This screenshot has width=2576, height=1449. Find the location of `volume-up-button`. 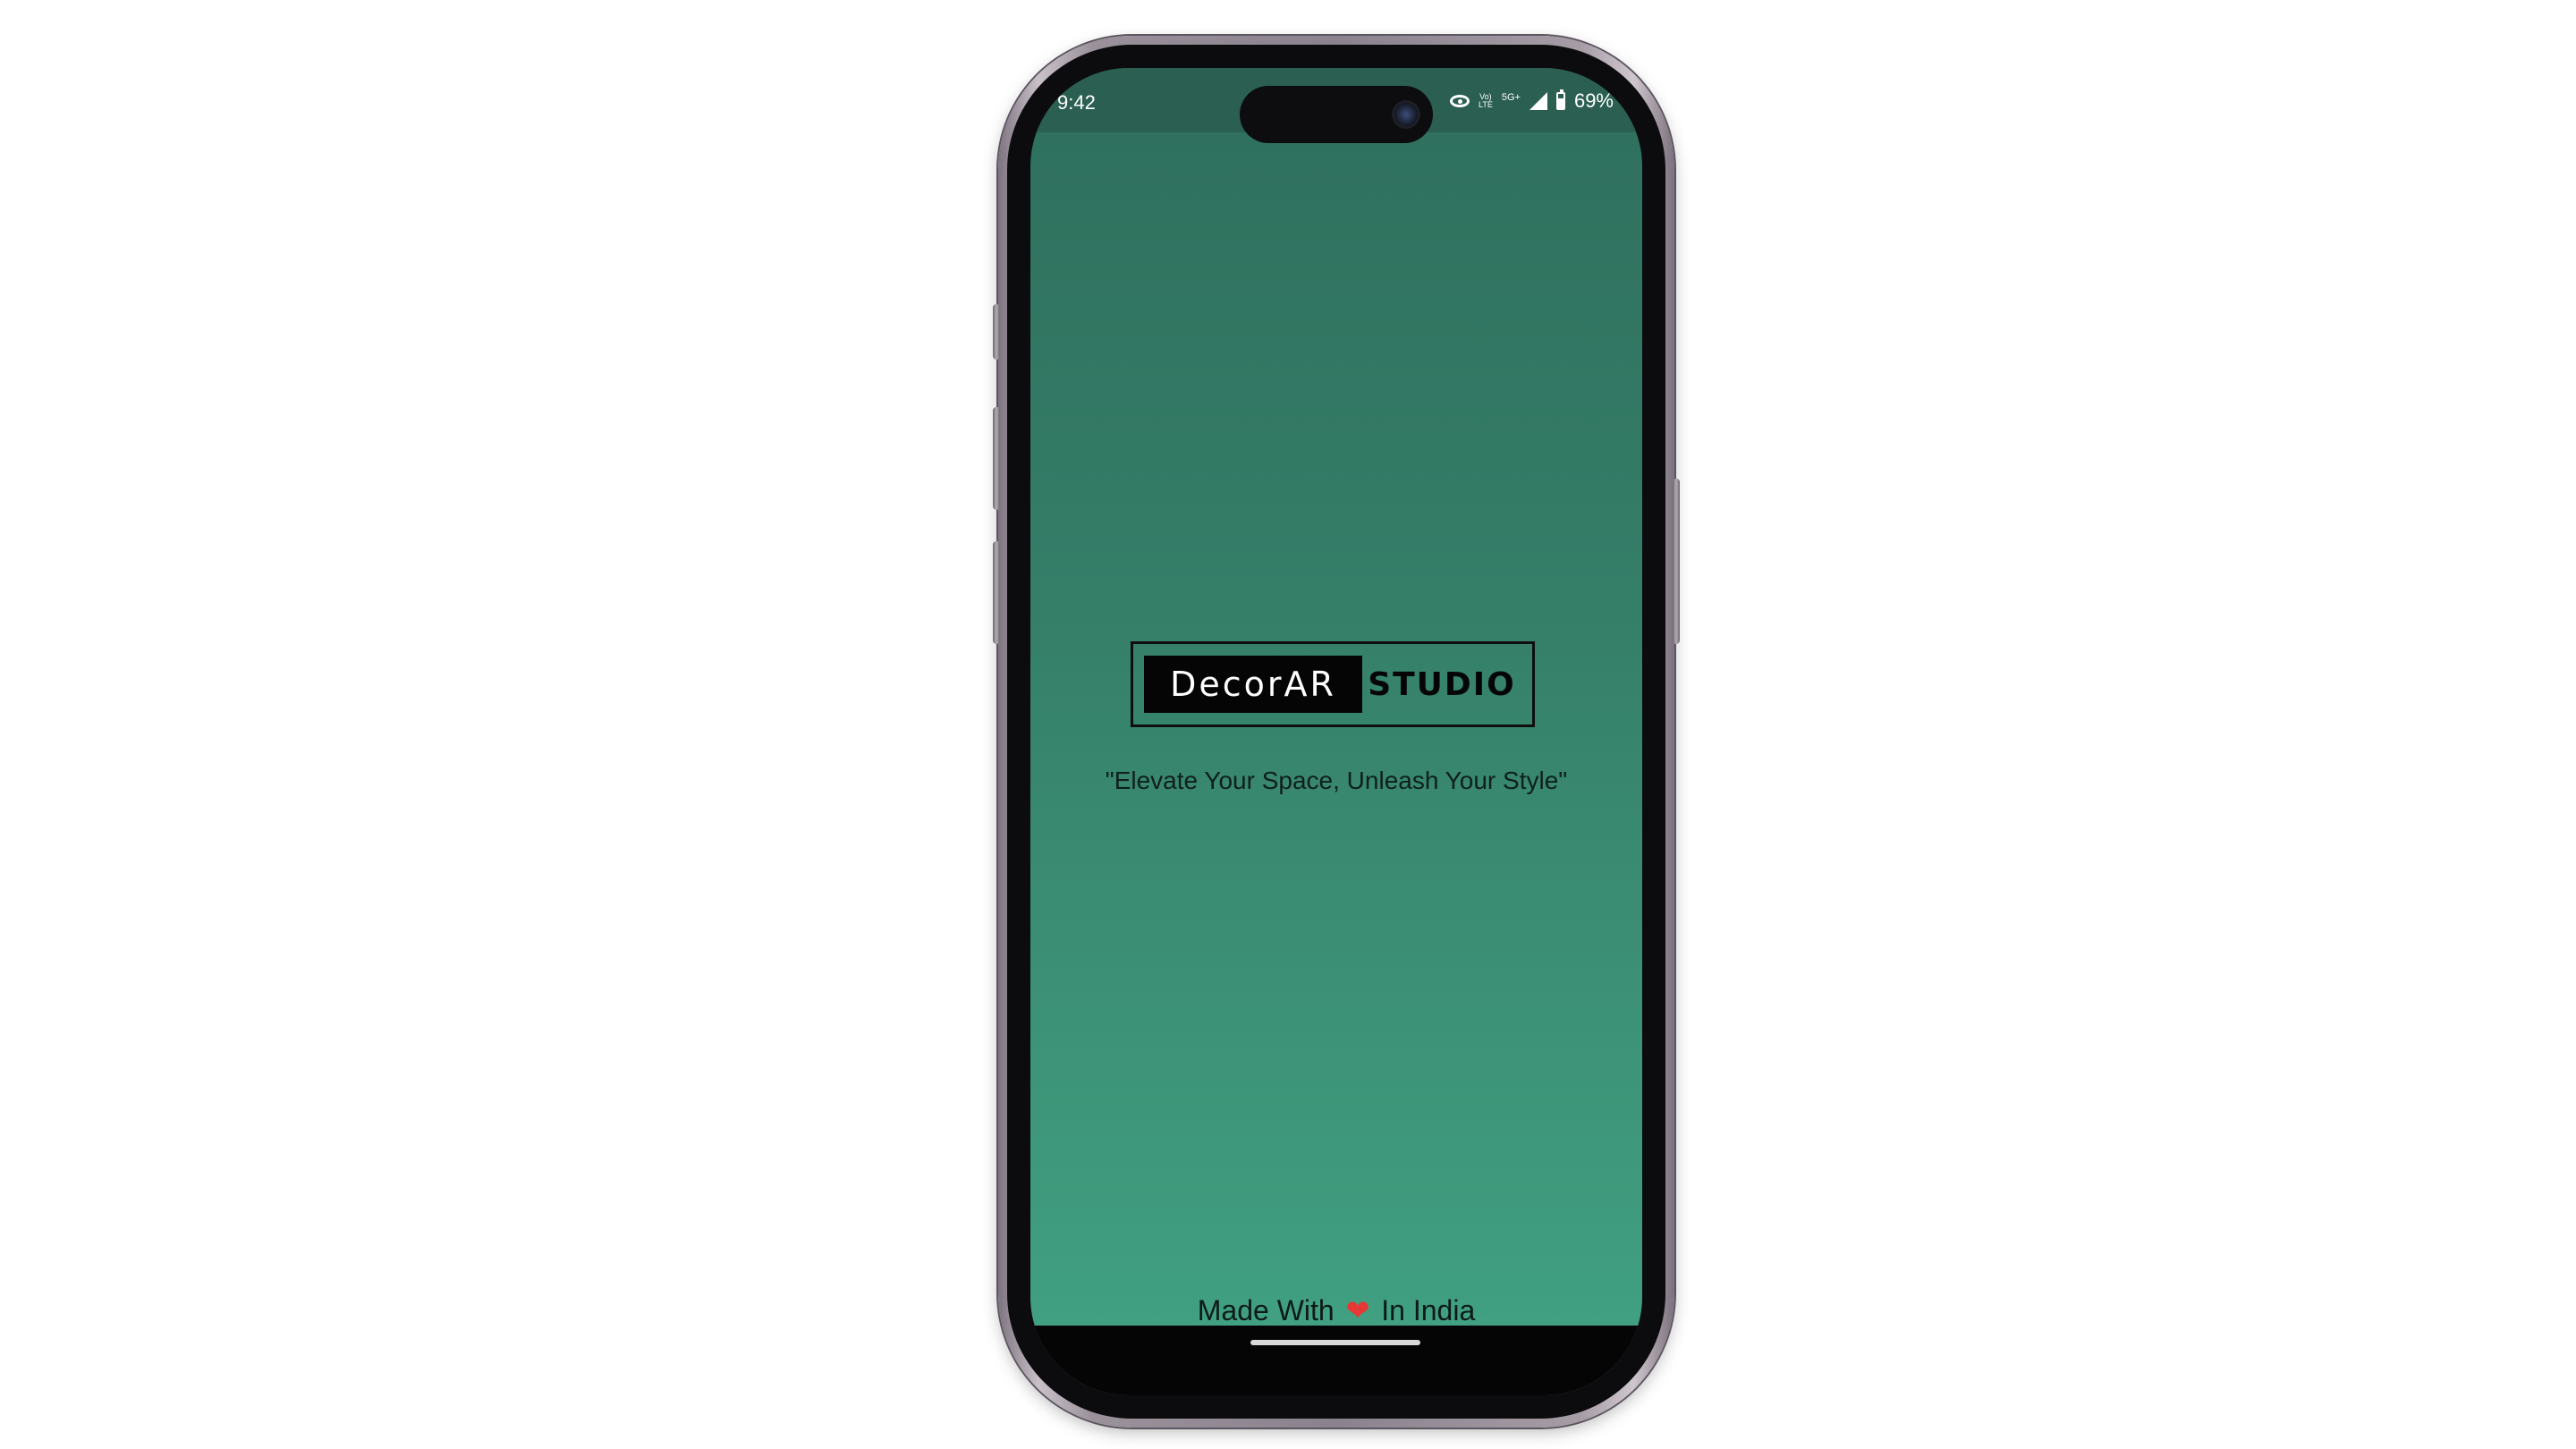

volume-up-button is located at coordinates (996, 458).